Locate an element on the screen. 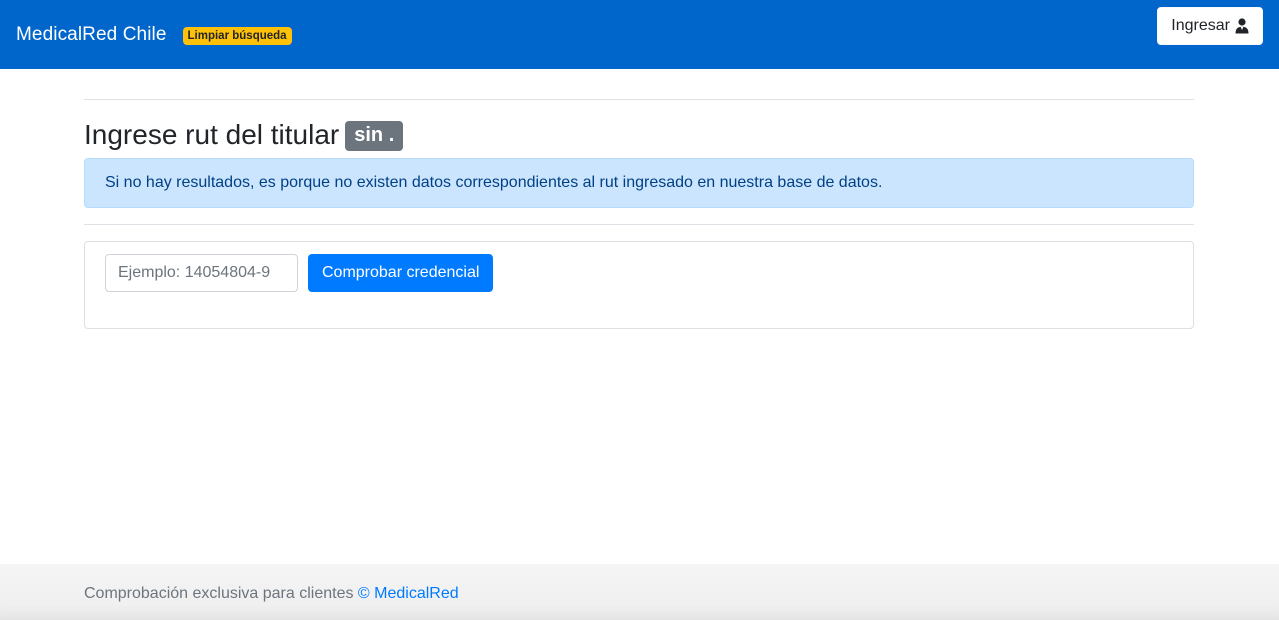 This screenshot has width=1279, height=620. rut-format-badge: sin . is located at coordinates (374, 136).